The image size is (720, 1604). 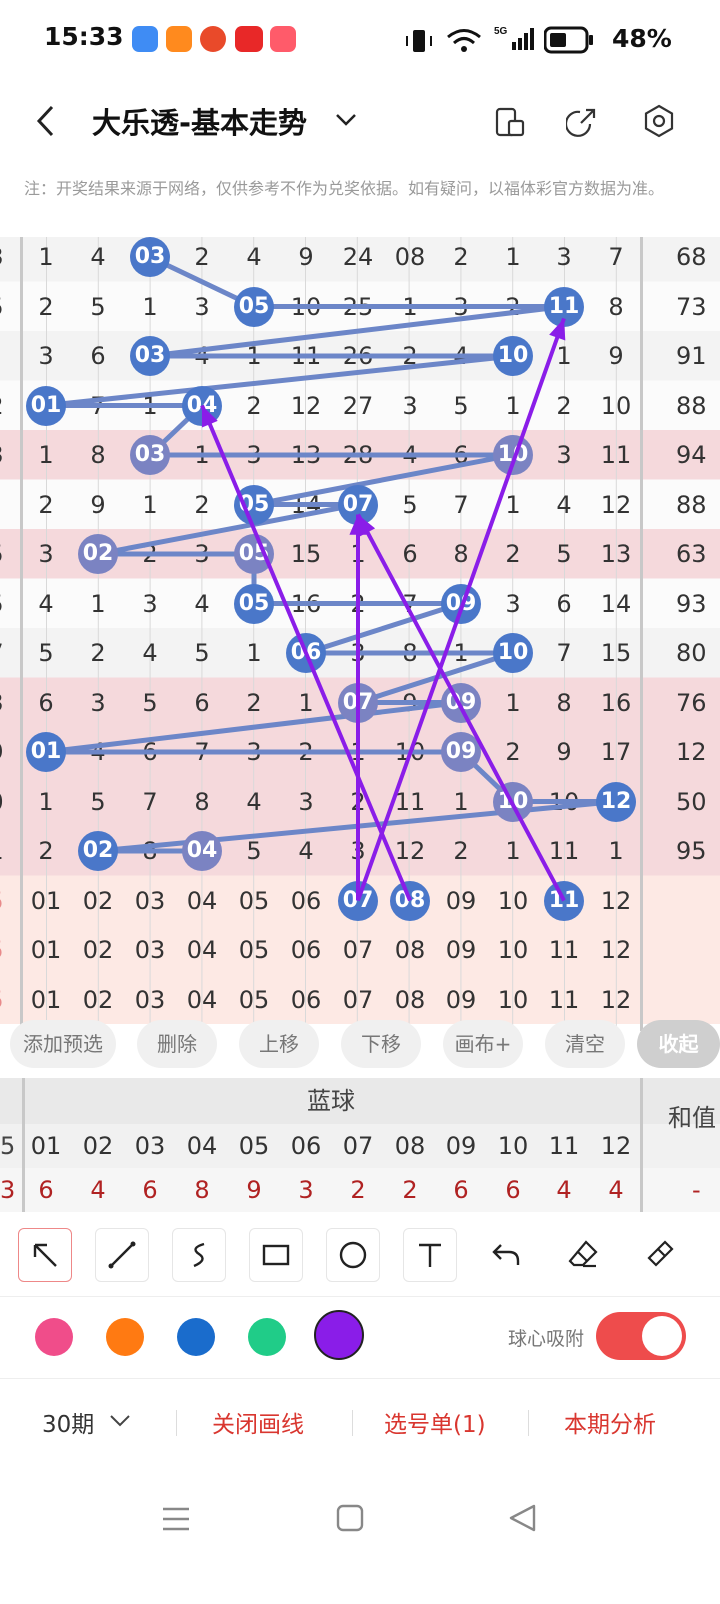 What do you see at coordinates (179, 39) in the screenshot?
I see `video-app-icon` at bounding box center [179, 39].